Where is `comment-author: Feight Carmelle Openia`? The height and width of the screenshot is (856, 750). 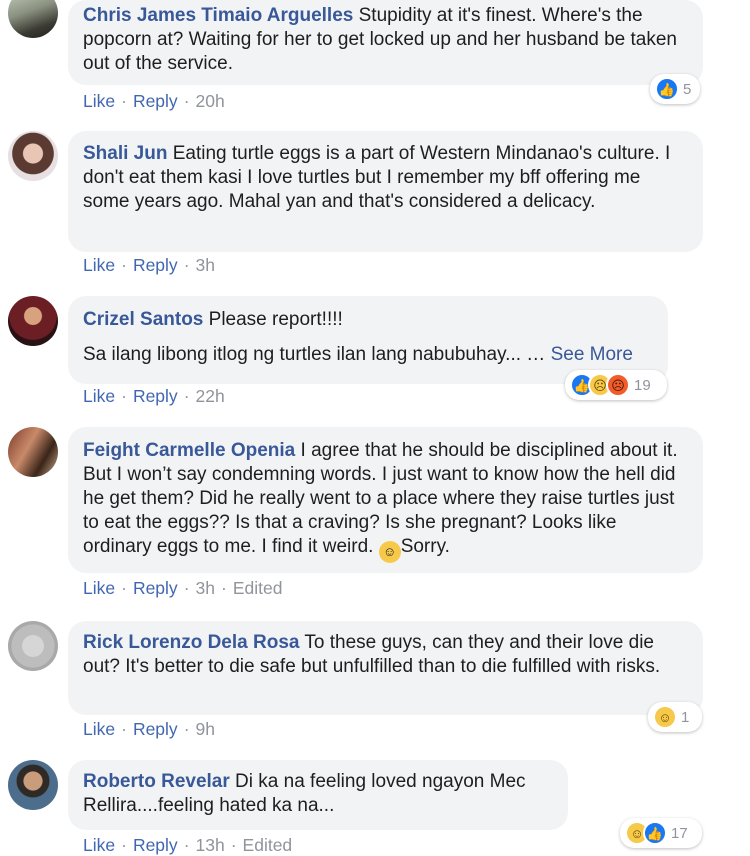 comment-author: Feight Carmelle Openia is located at coordinates (189, 450).